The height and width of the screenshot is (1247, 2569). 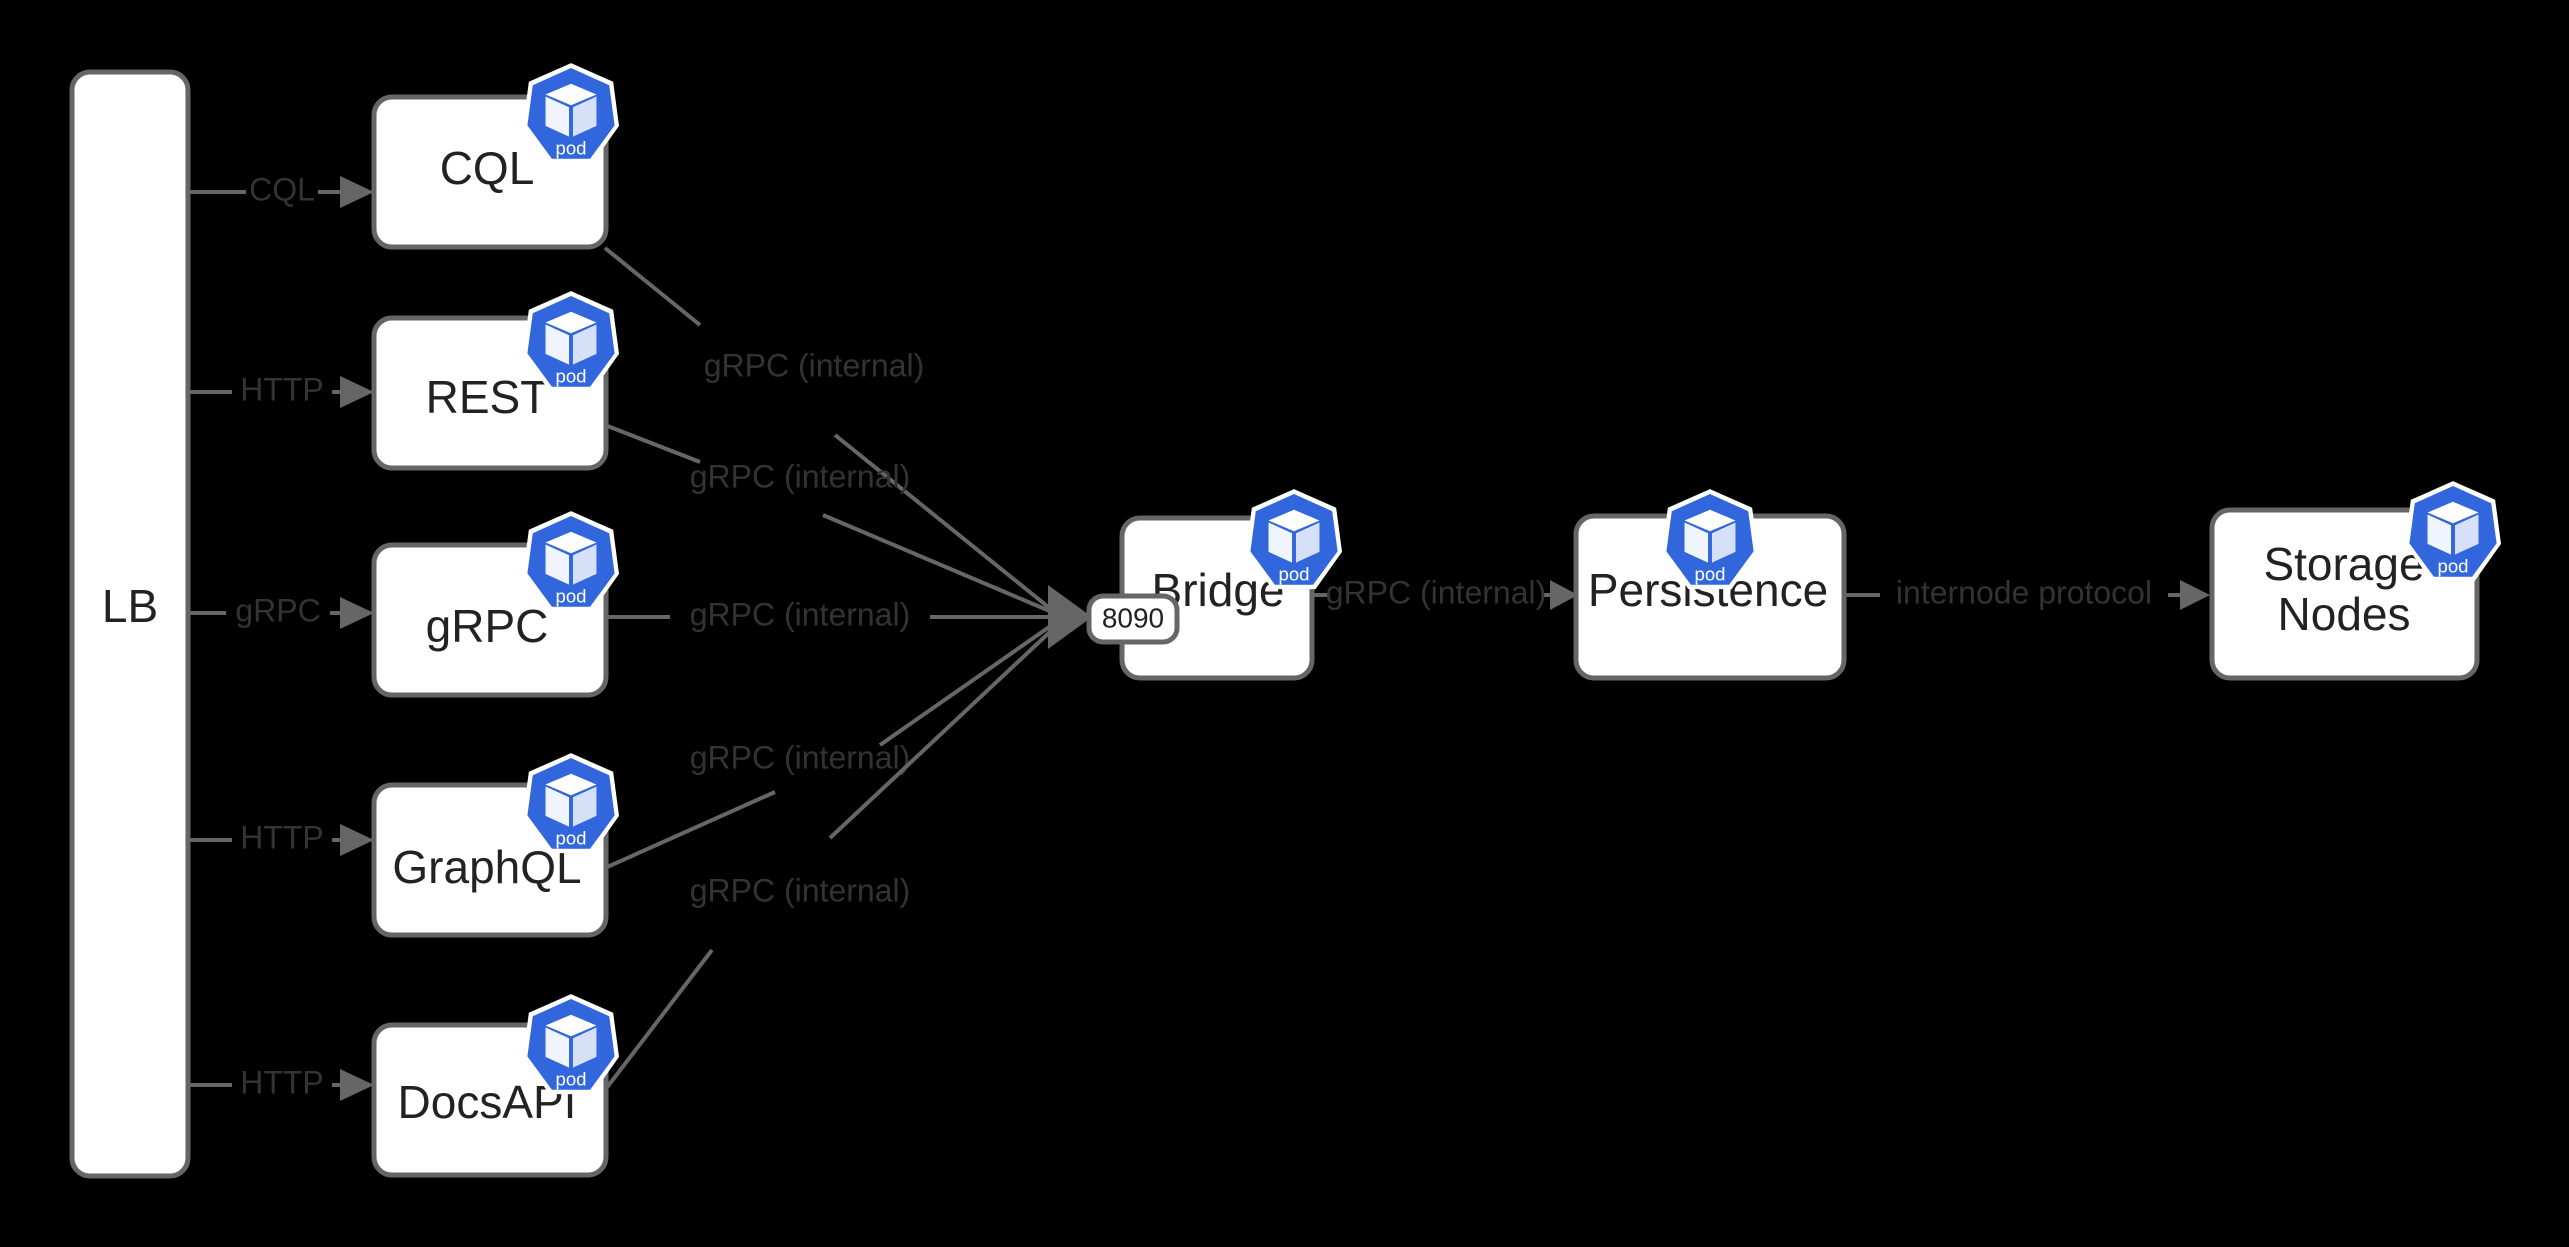 I want to click on edge-grpc-bridge: gRPC (internal), so click(x=828, y=614).